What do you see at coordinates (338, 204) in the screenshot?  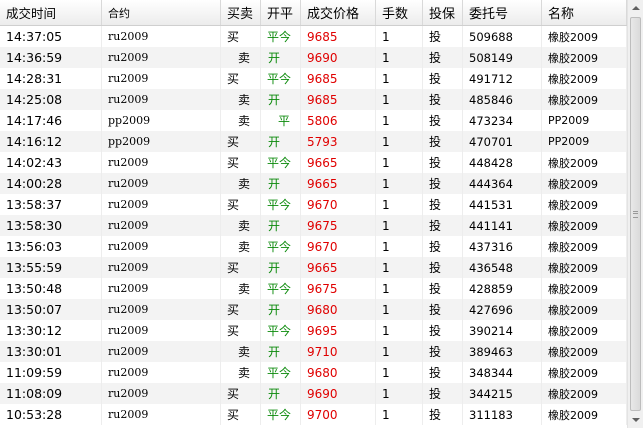 I see `cell-price: 9670` at bounding box center [338, 204].